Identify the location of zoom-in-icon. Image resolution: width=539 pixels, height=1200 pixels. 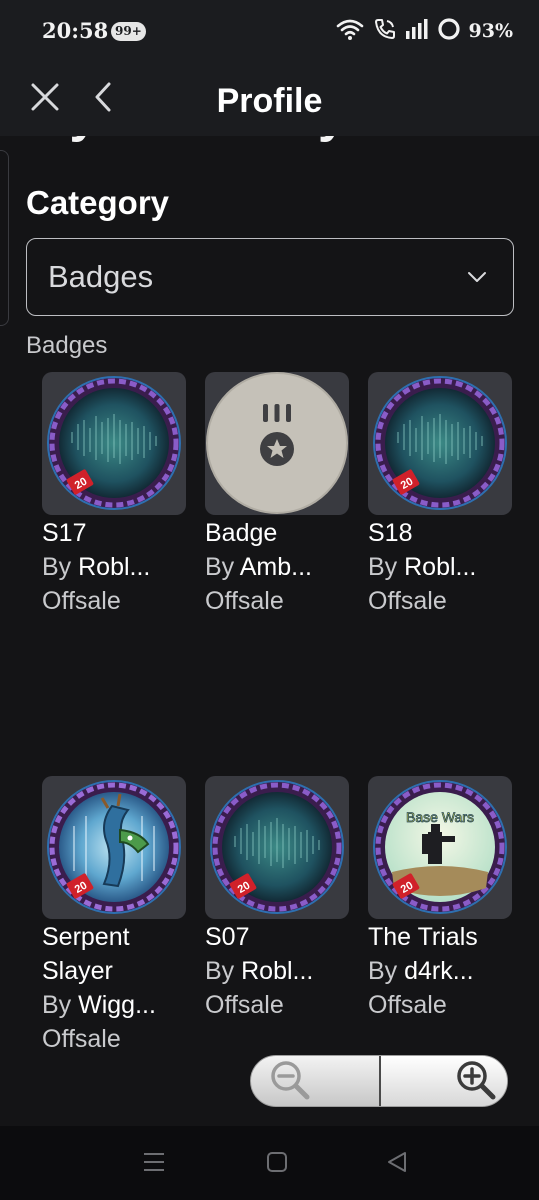
(476, 1082).